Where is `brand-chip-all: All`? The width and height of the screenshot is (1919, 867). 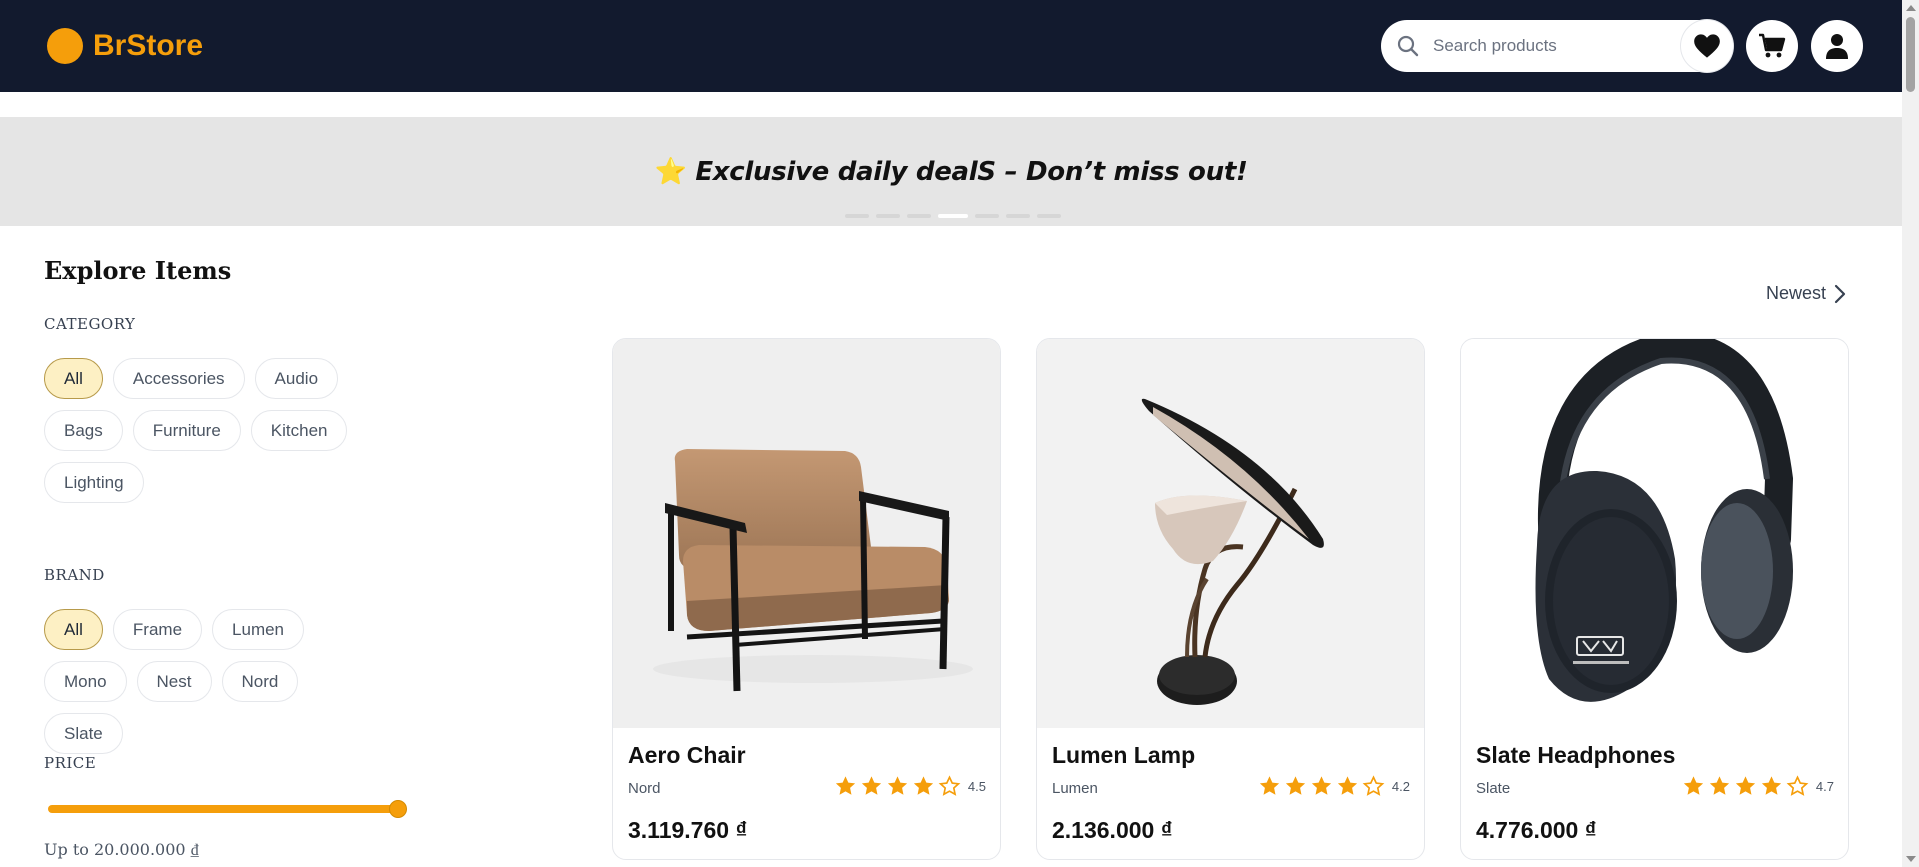 brand-chip-all: All is located at coordinates (73, 629).